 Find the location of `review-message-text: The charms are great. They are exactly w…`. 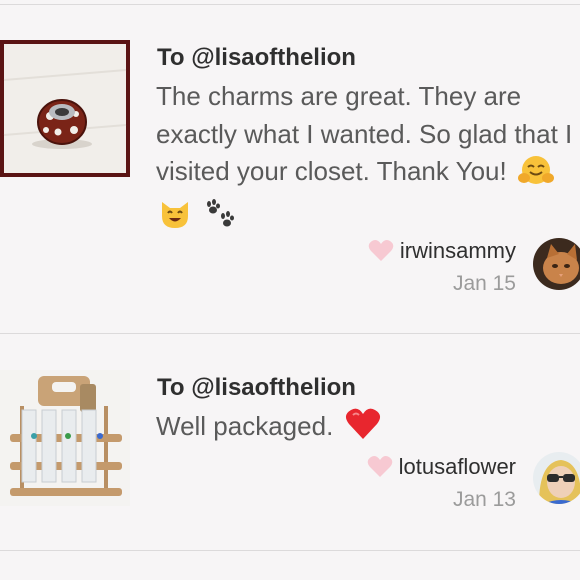

review-message-text: The charms are great. They are exactly w… is located at coordinates (364, 133).